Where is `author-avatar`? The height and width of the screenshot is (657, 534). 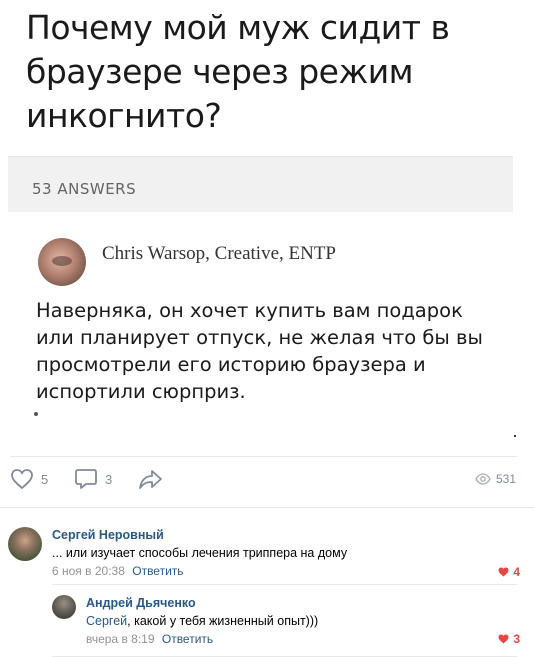 author-avatar is located at coordinates (62, 262).